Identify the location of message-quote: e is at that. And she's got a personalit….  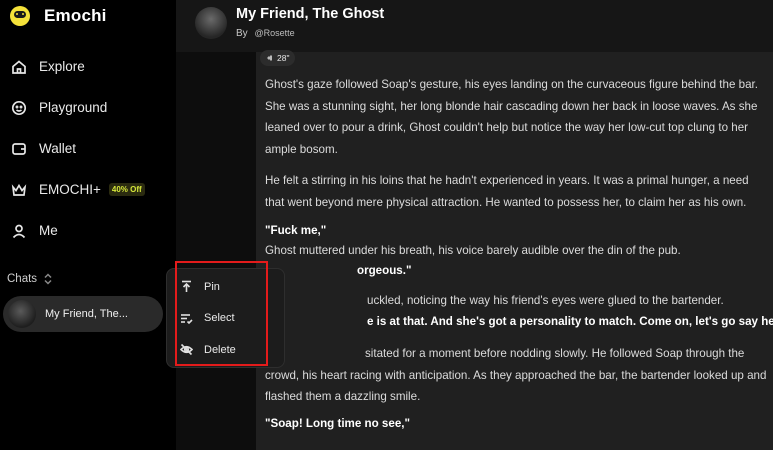
(570, 321).